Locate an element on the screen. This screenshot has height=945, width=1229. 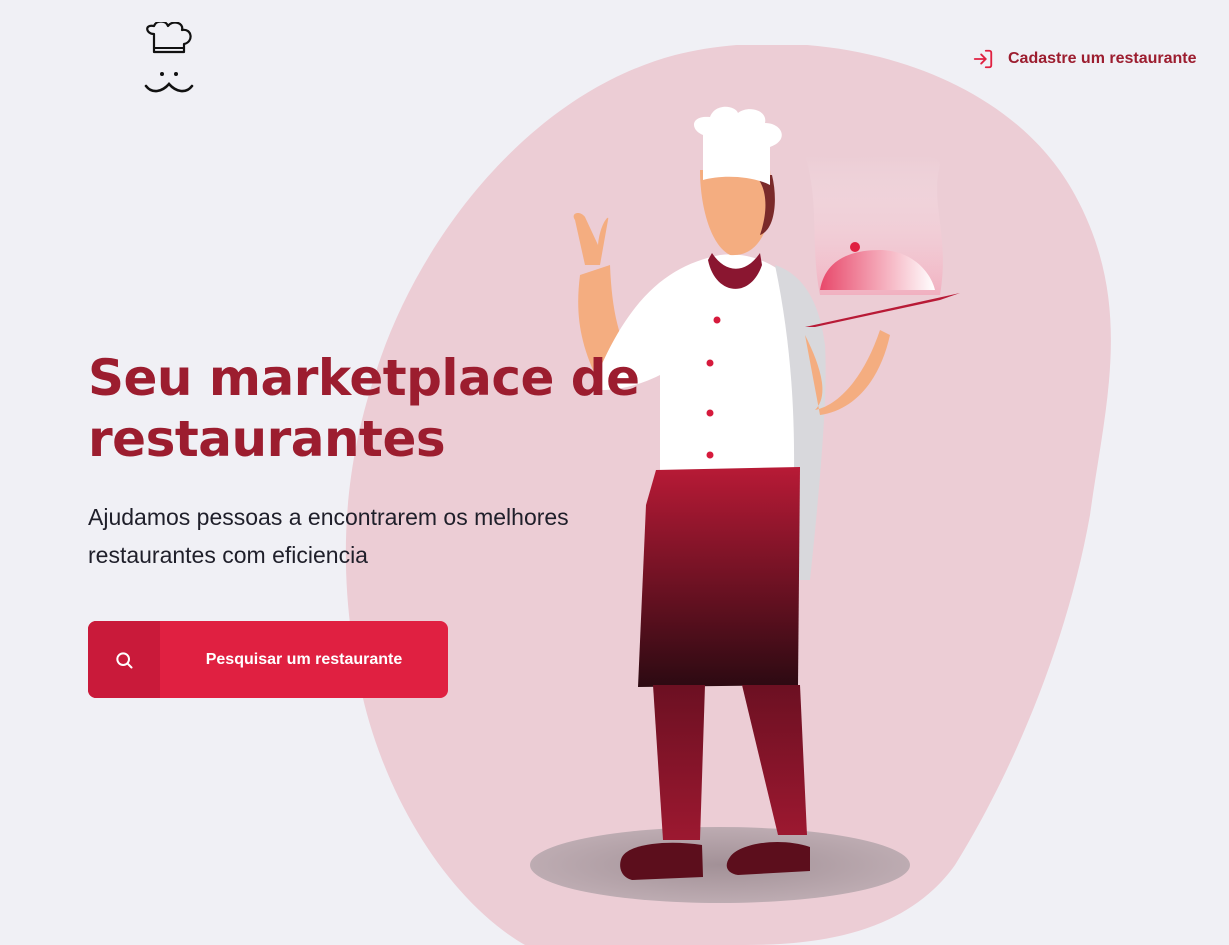
register-link-label: Cadastre um restaurante is located at coordinates (1102, 58).